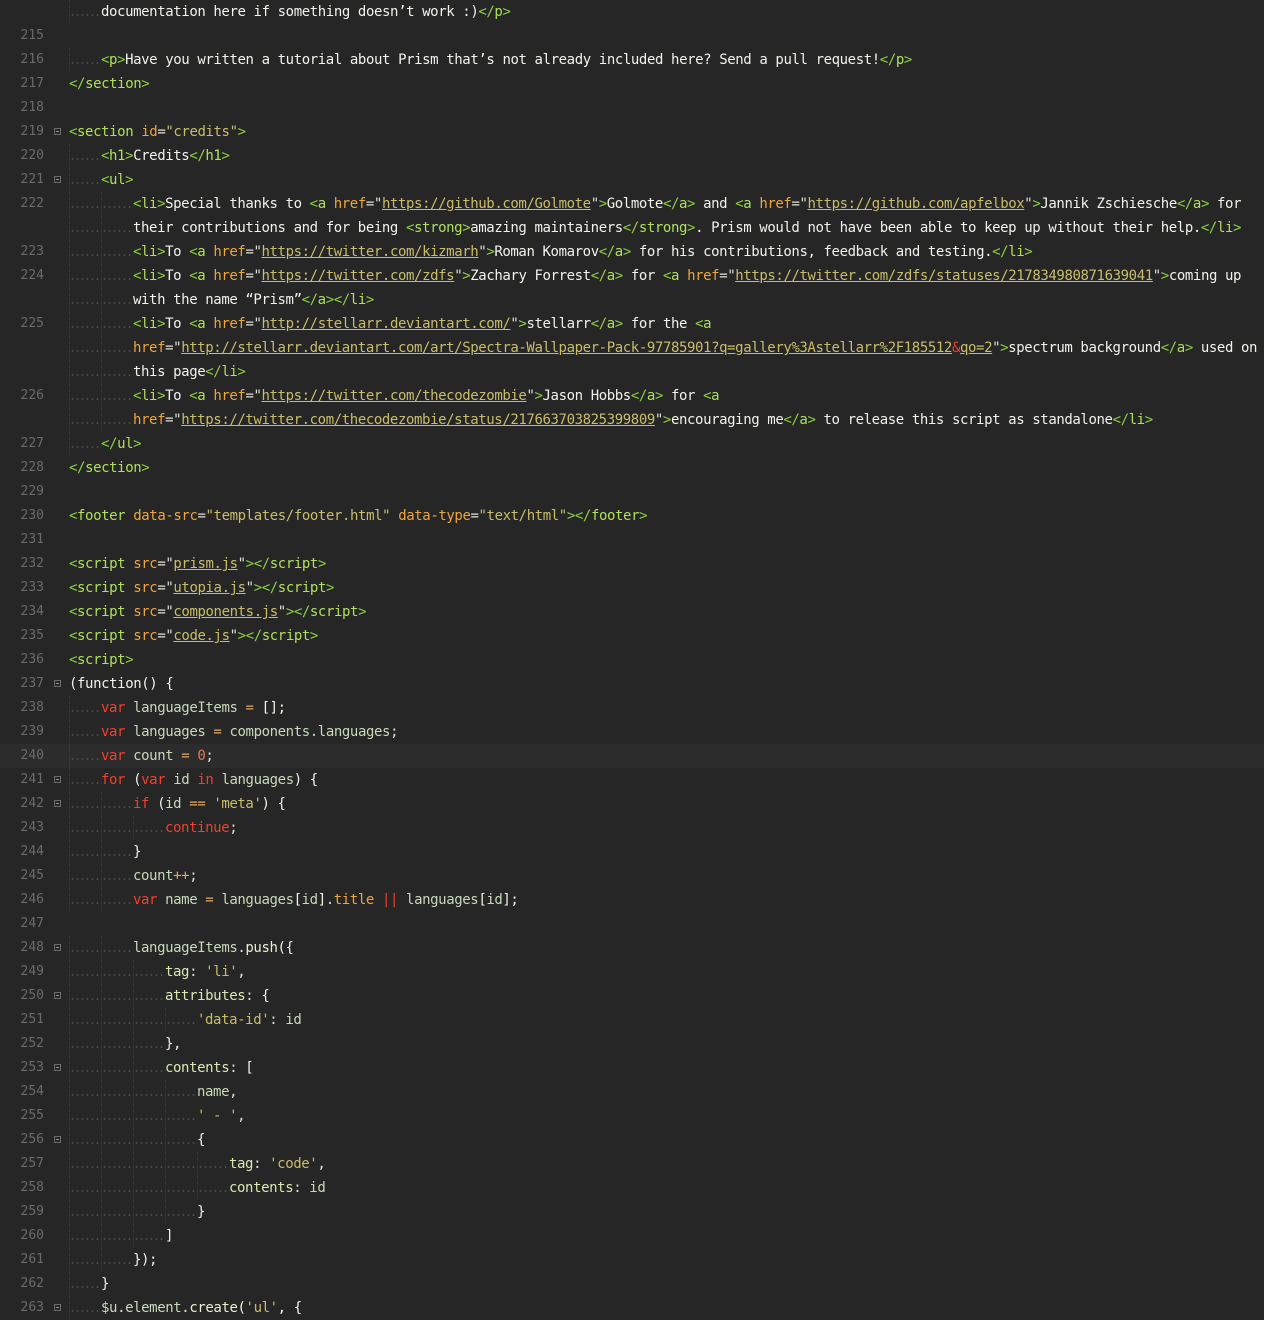 This screenshot has width=1264, height=1320. What do you see at coordinates (32, 1043) in the screenshot?
I see `line-number: 252` at bounding box center [32, 1043].